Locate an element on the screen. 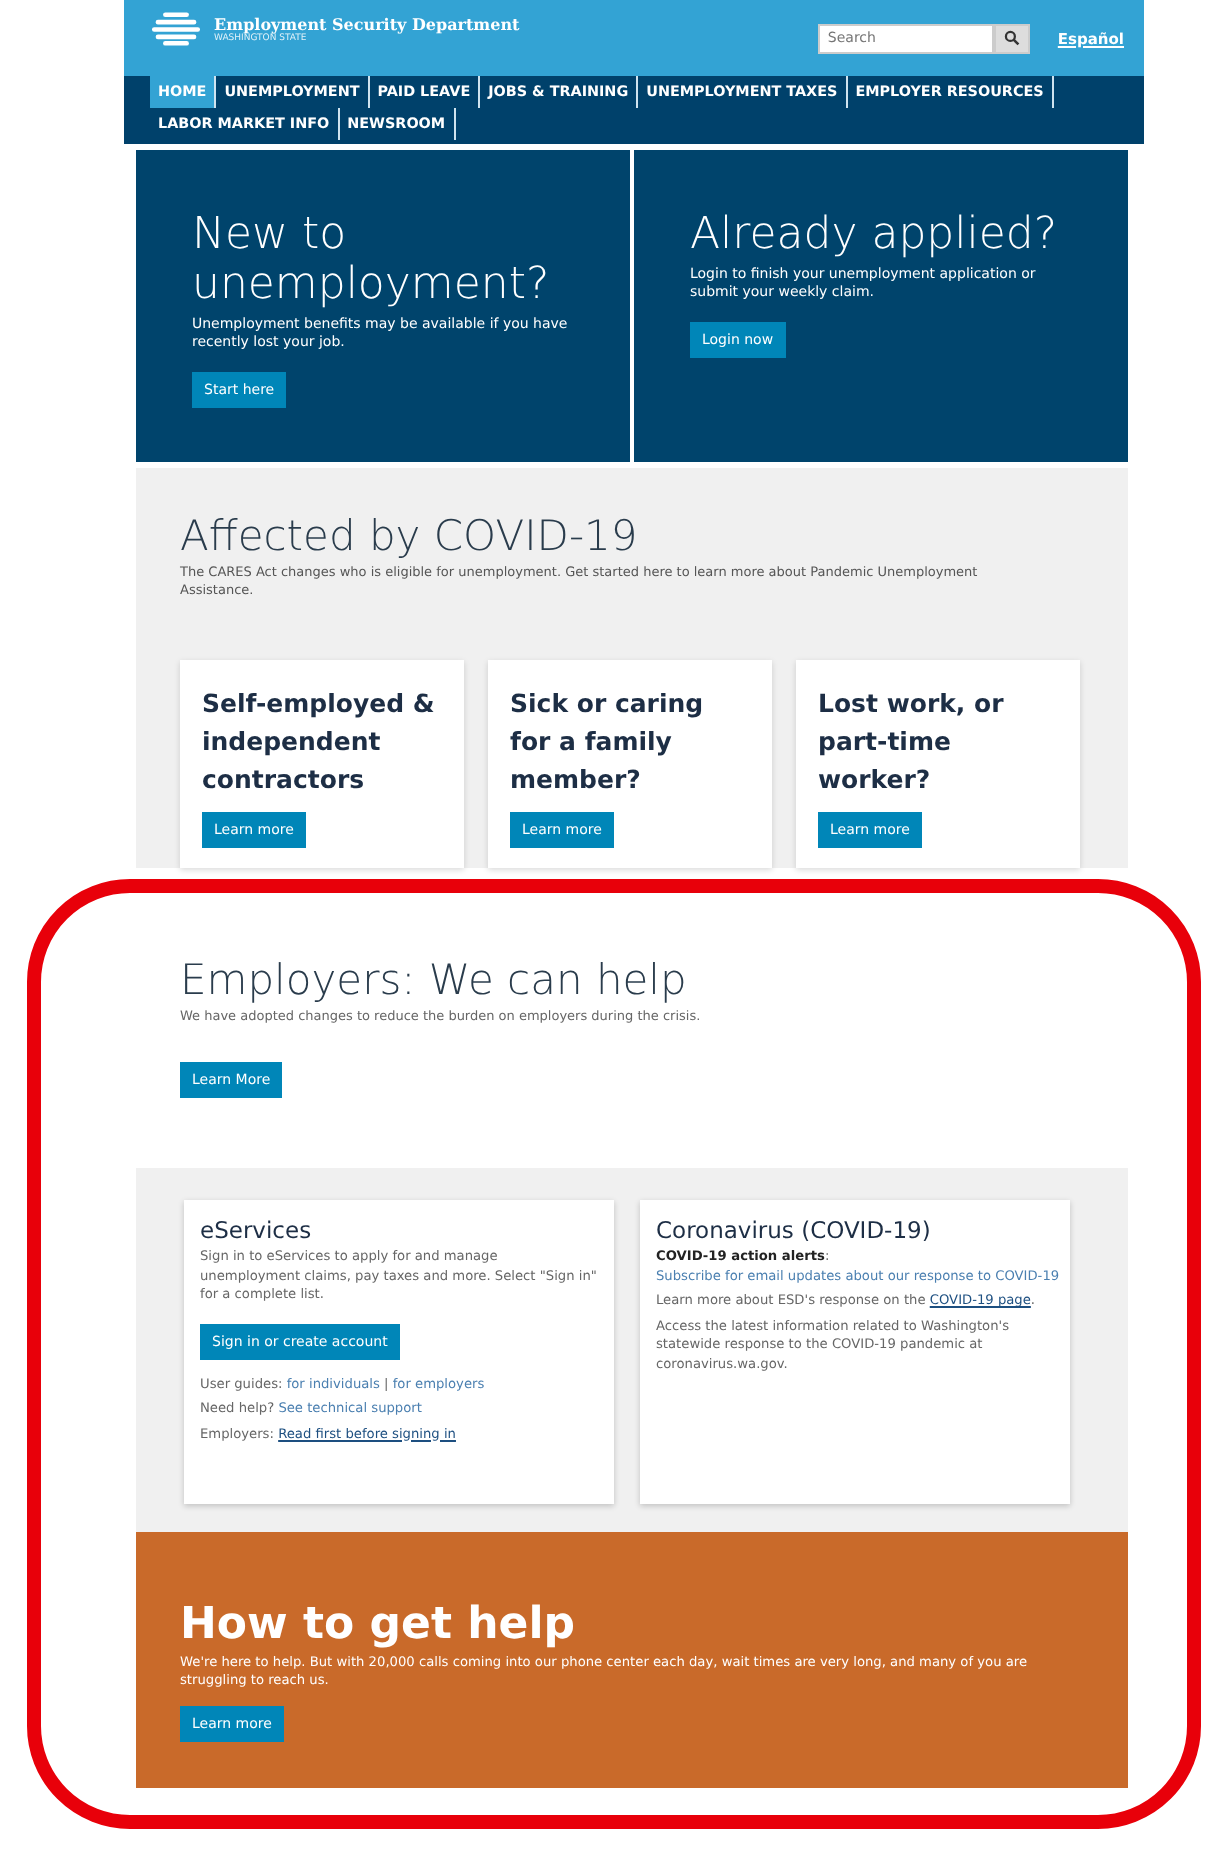 Image resolution: width=1208 pixels, height=1856 pixels. search-button is located at coordinates (1011, 38).